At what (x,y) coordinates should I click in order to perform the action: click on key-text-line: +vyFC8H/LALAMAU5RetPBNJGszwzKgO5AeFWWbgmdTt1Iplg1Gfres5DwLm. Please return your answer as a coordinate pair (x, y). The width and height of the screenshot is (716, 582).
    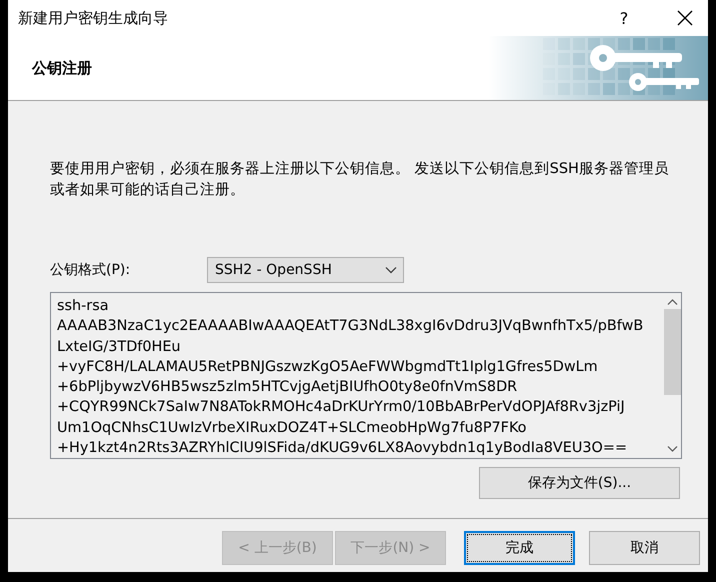
    Looking at the image, I should click on (328, 367).